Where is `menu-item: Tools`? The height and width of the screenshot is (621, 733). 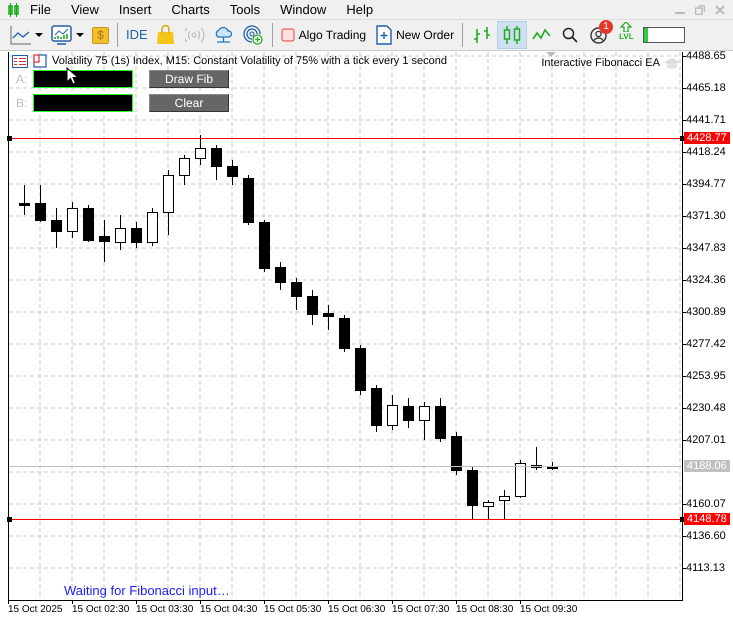 menu-item: Tools is located at coordinates (245, 9).